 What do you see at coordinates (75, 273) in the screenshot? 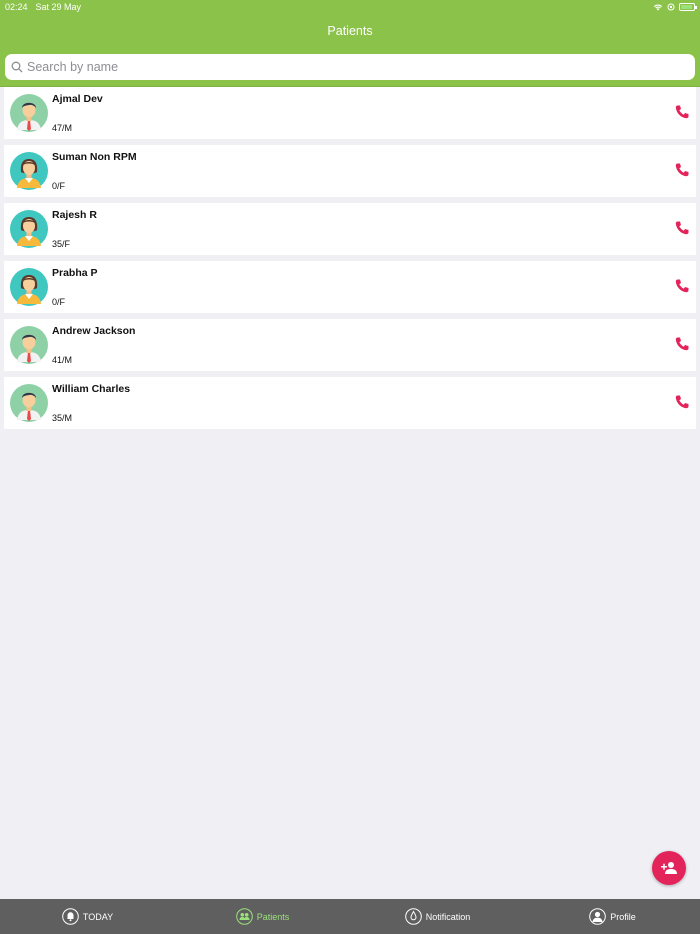
I see `patient-name: Prabha P` at bounding box center [75, 273].